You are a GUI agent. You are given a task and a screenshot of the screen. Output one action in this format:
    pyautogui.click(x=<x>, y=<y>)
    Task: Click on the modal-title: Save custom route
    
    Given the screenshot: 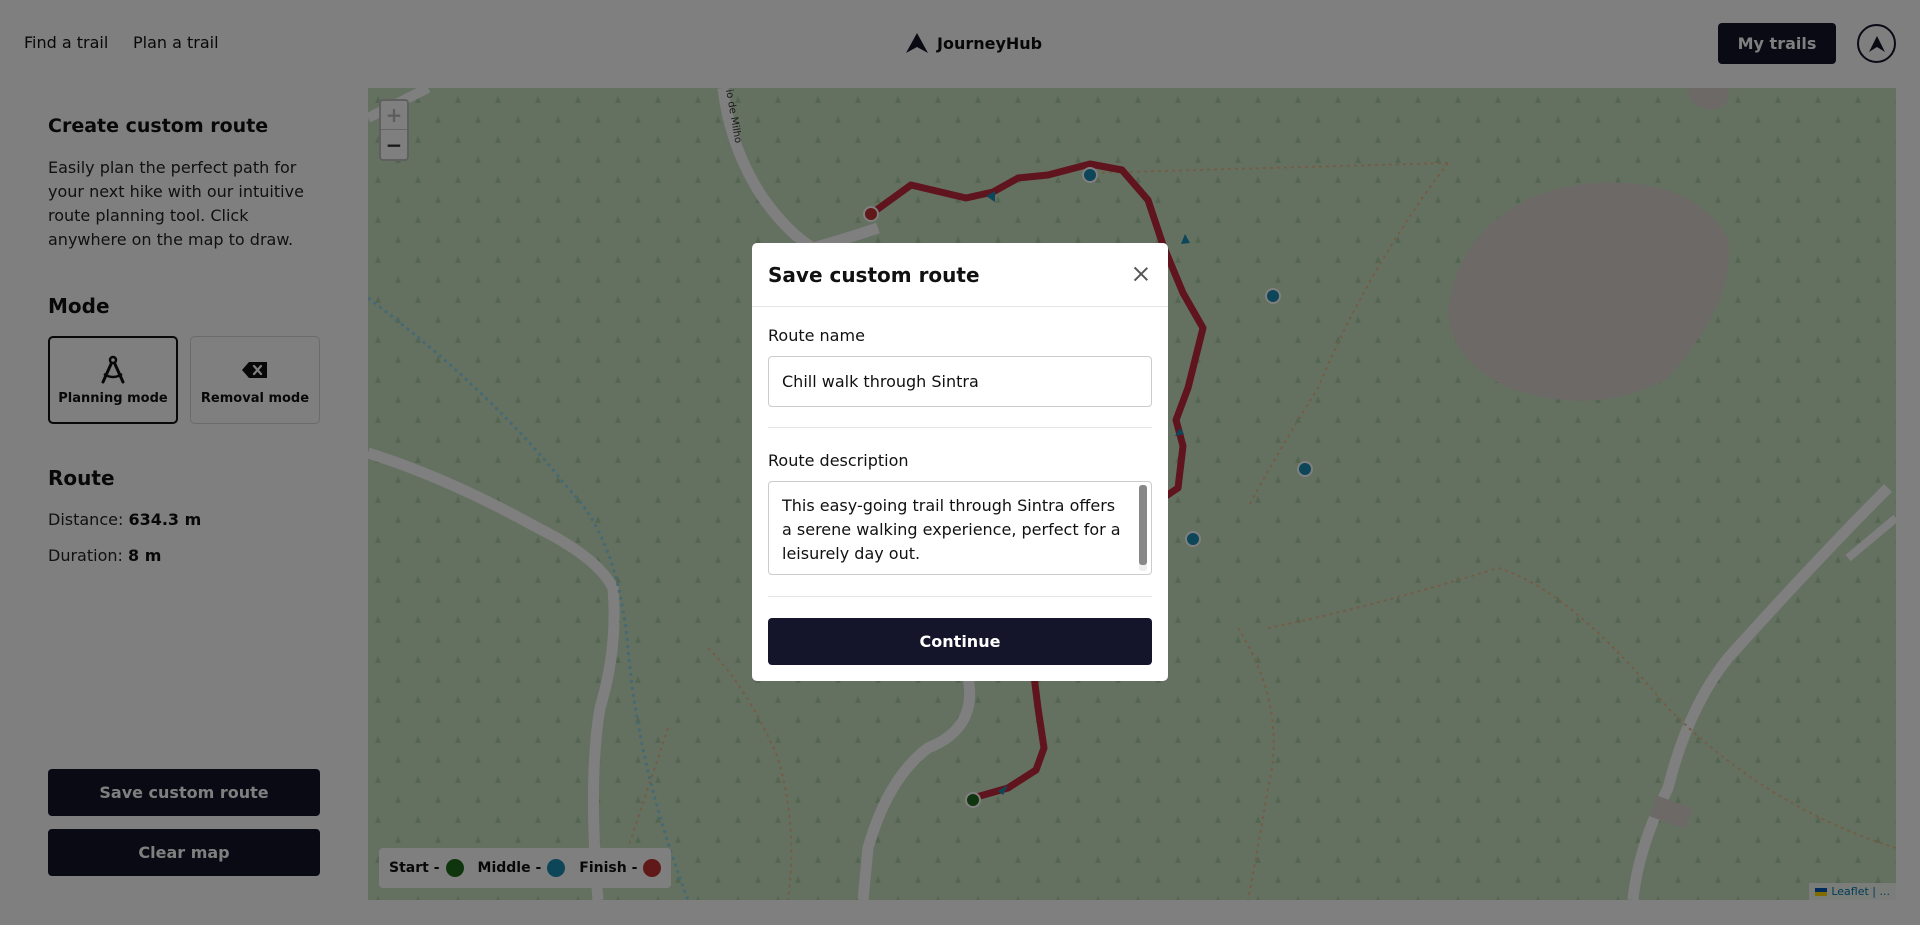 What is the action you would take?
    pyautogui.click(x=874, y=275)
    